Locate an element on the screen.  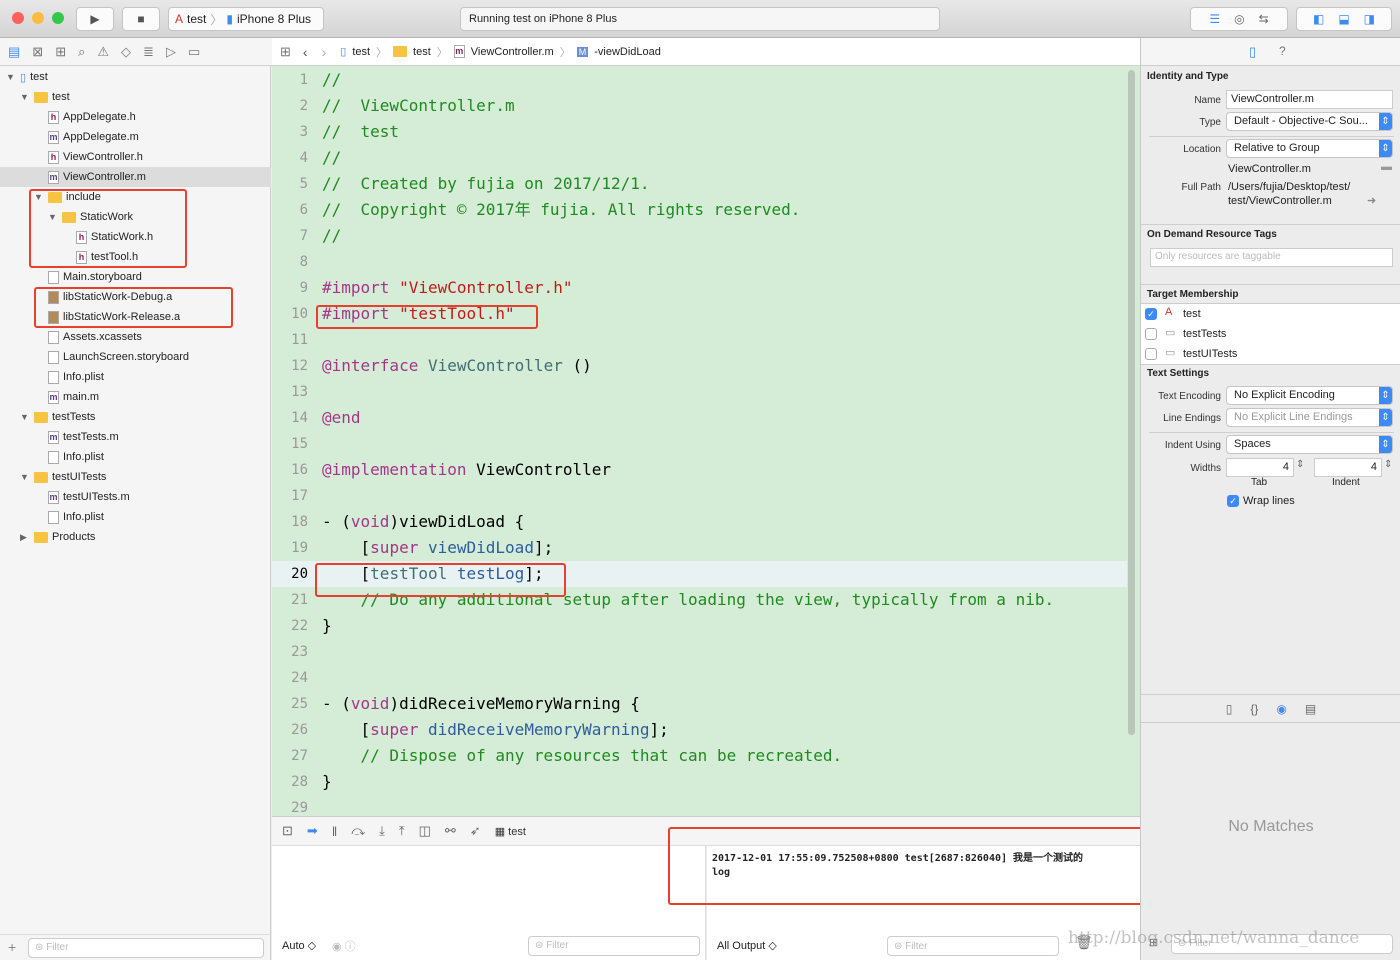
code-line: 25 - (void)didReceiveMemoryWarning { is located at coordinates (699, 704).